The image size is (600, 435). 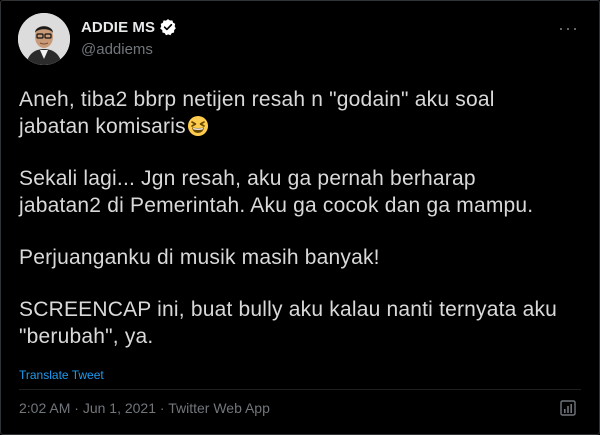 I want to click on tweet-metadata: 2:02 AM · Jun 1, 2021 · Twitter Web App, so click(x=144, y=408).